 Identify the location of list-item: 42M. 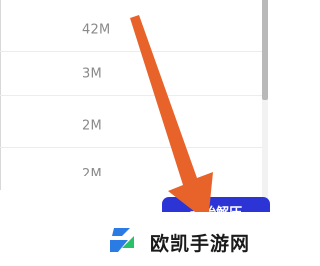
(131, 30).